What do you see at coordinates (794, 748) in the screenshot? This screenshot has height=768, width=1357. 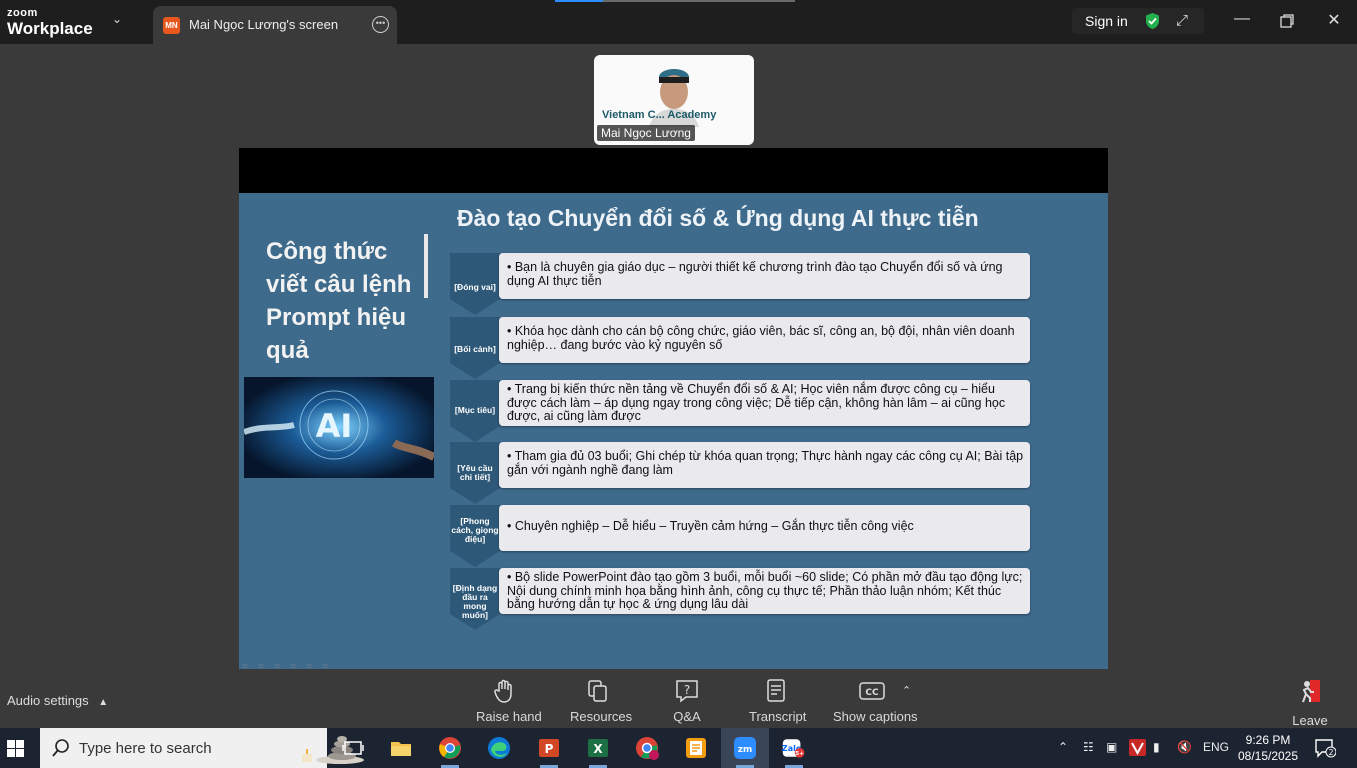 I see `zalo-icon: Zalo 5+` at bounding box center [794, 748].